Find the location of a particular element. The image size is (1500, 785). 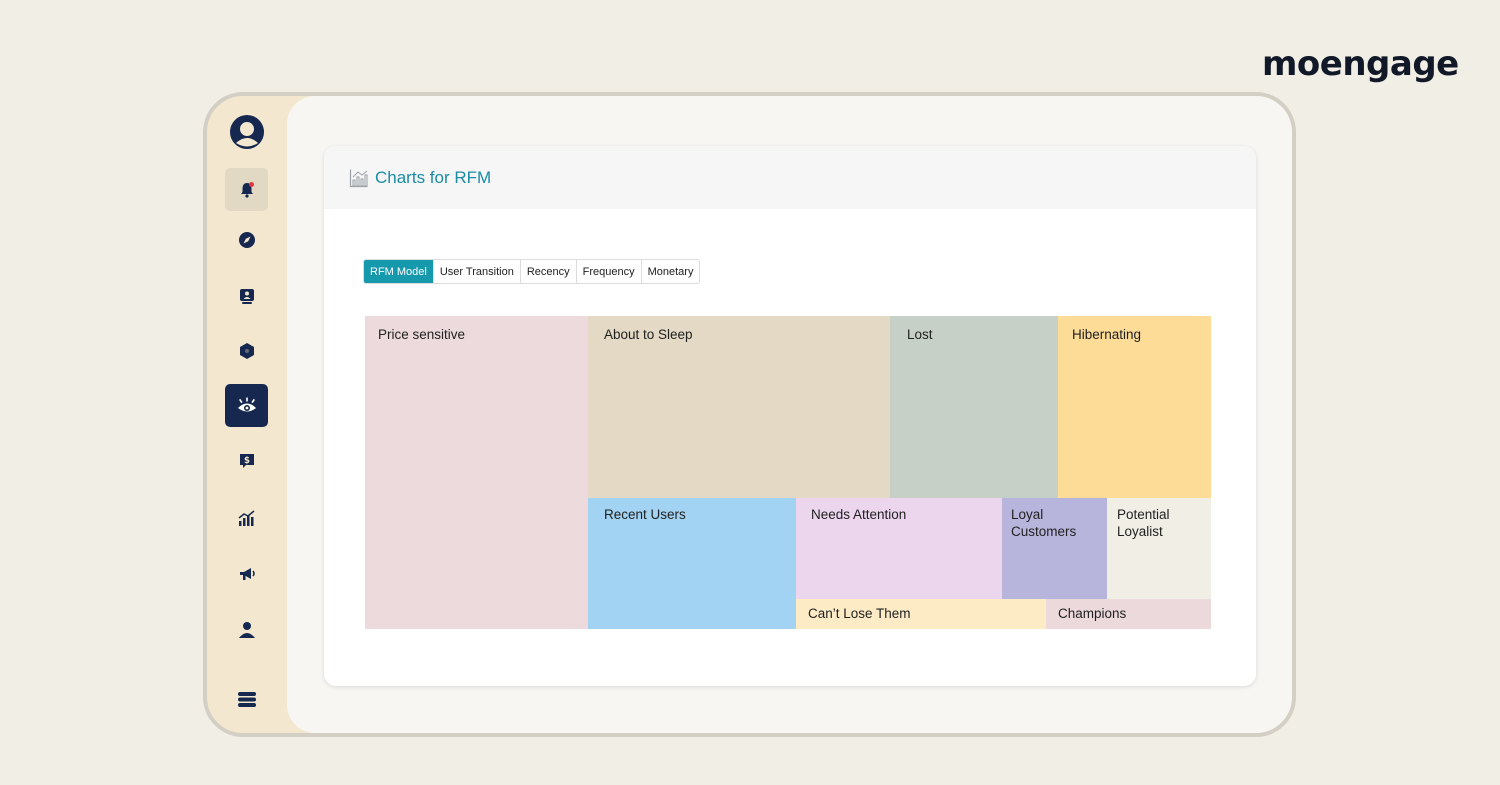

dollar-chat-icon: $ is located at coordinates (246, 460).